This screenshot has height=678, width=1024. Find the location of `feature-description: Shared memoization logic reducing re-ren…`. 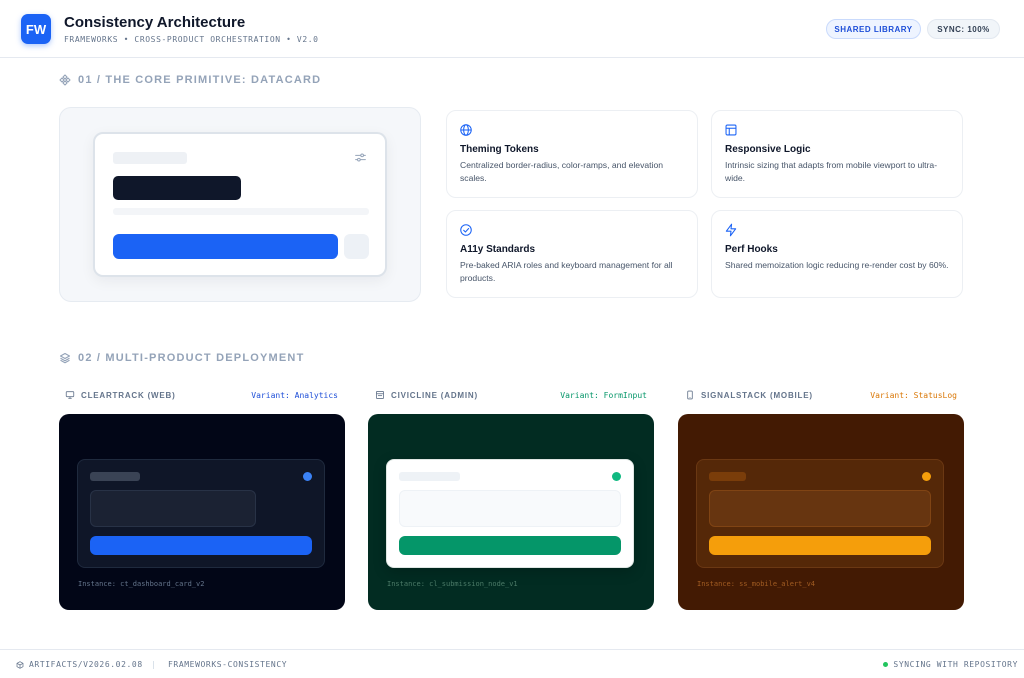

feature-description: Shared memoization logic reducing re-ren… is located at coordinates (837, 265).